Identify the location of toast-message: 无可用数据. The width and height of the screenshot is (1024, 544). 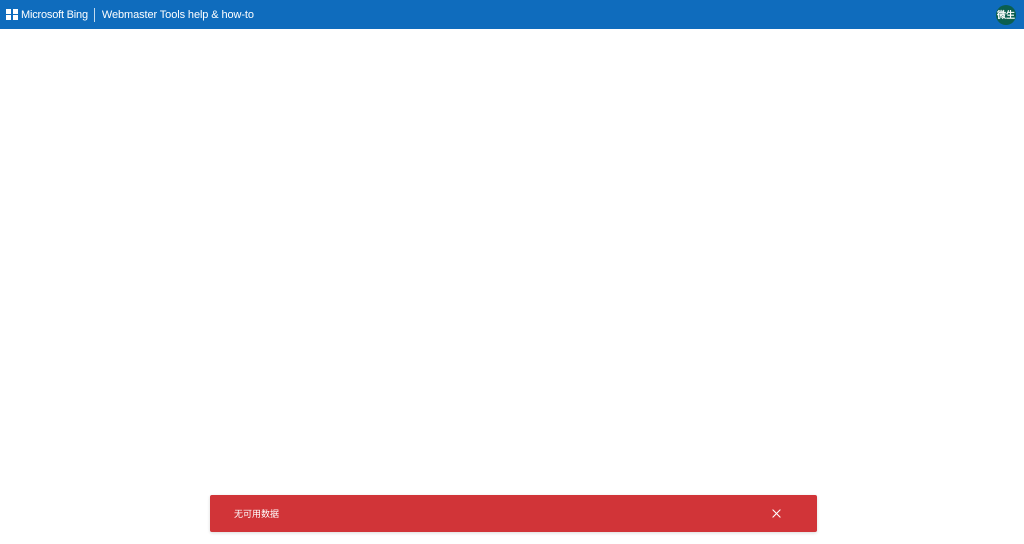
(257, 515).